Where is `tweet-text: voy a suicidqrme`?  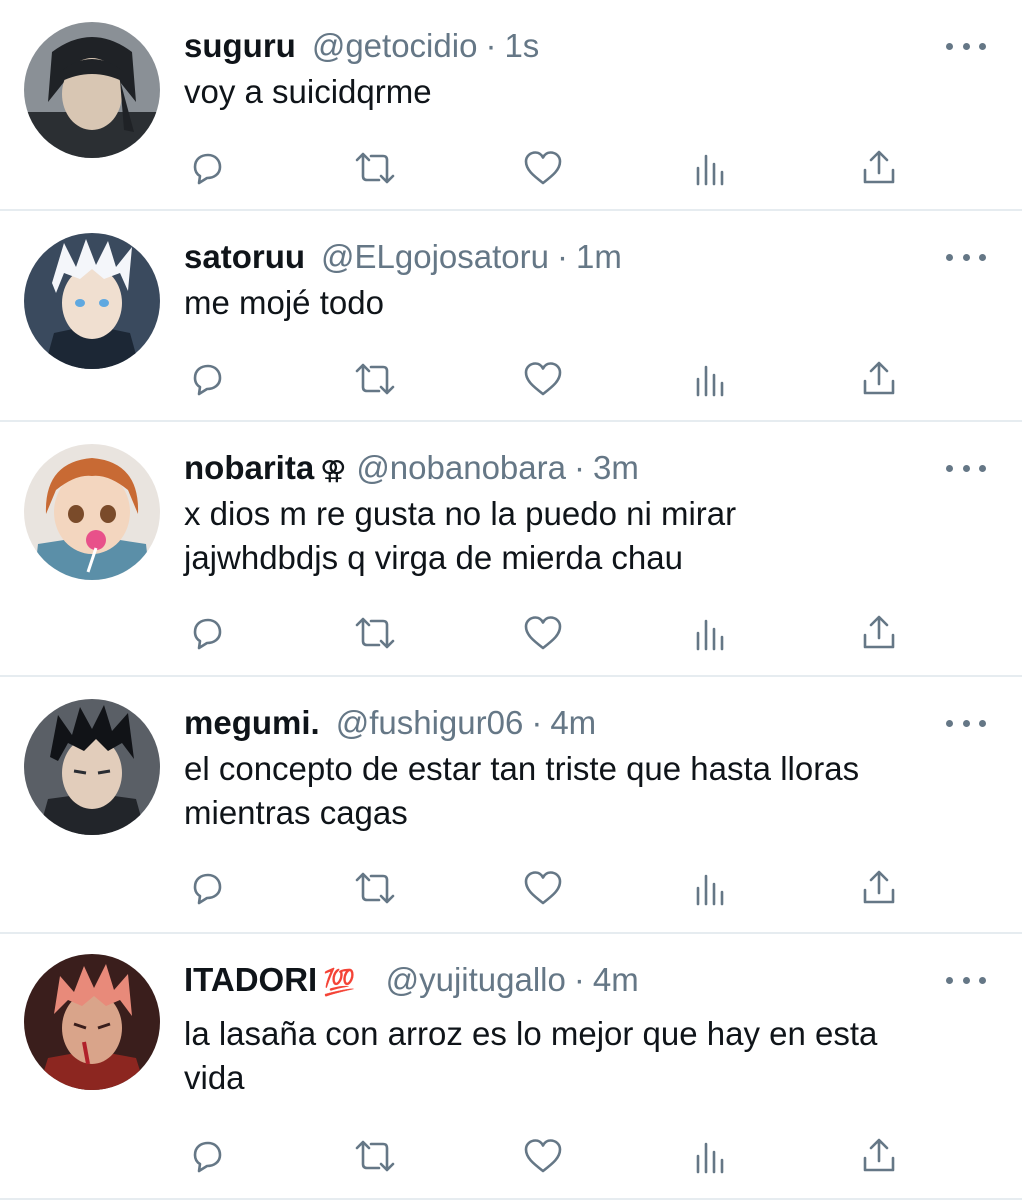
tweet-text: voy a suicidqrme is located at coordinates (589, 92).